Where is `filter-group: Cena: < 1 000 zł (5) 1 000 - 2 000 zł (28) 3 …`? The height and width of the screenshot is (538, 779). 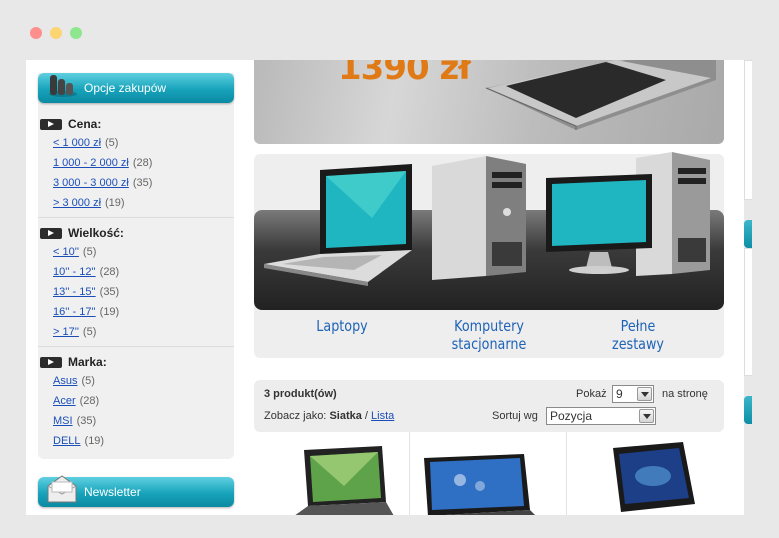
filter-group: Cena: < 1 000 zł (5) 1 000 - 2 000 zł (28) 3 … is located at coordinates (136, 163).